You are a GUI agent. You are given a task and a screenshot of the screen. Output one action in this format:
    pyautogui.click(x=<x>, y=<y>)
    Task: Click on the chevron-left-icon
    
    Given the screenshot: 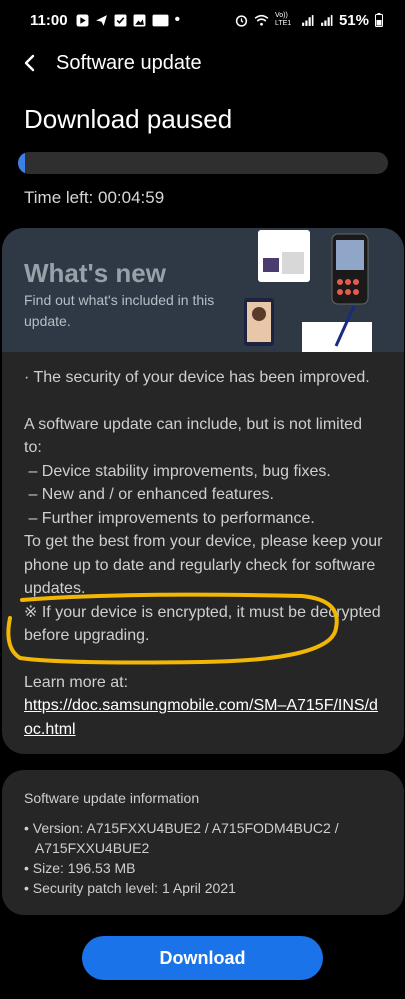 What is the action you would take?
    pyautogui.click(x=29, y=63)
    